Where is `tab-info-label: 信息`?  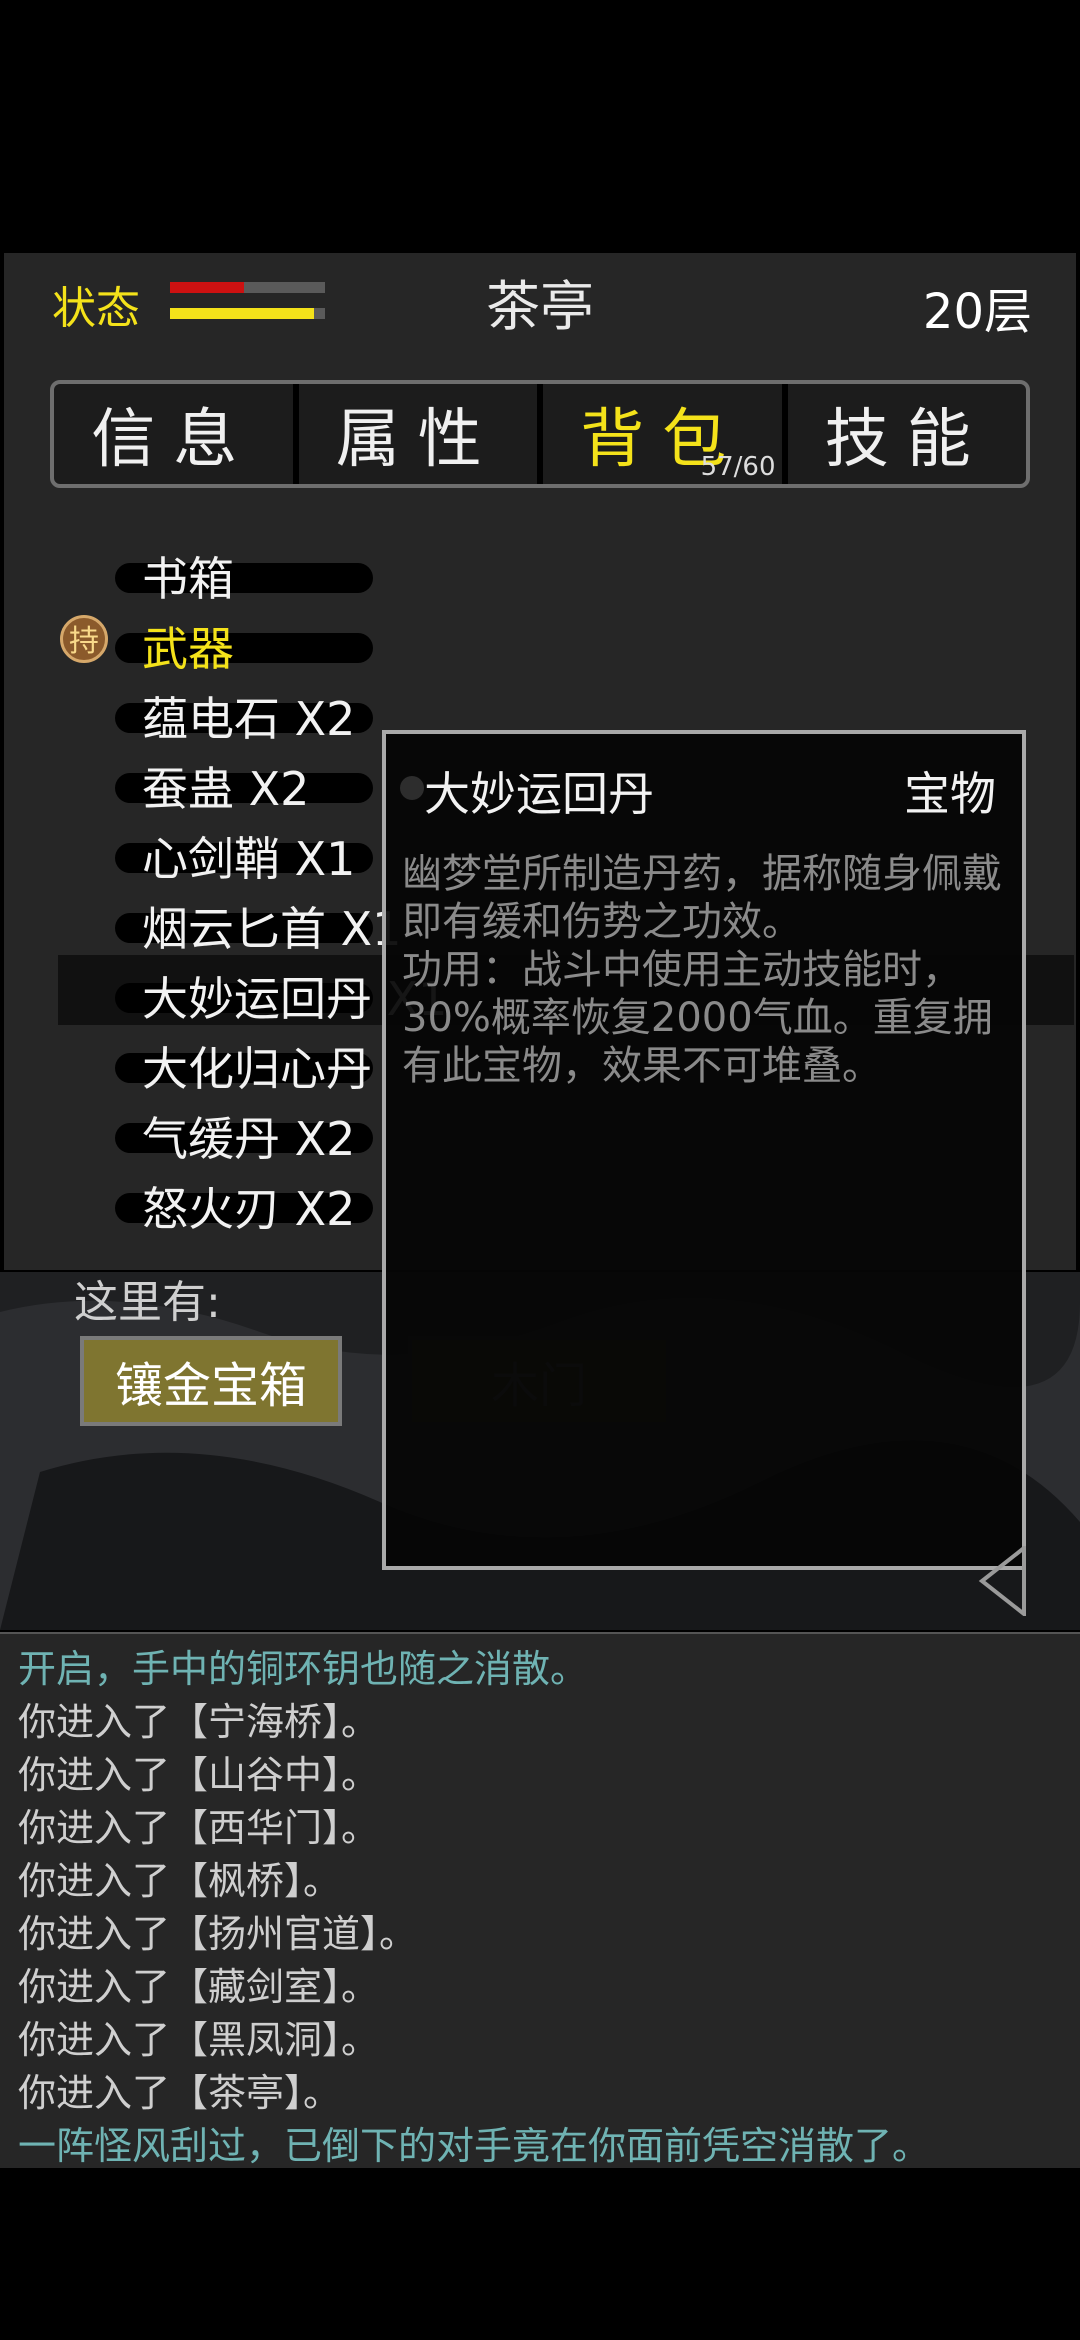 tab-info-label: 信息 is located at coordinates (173, 440).